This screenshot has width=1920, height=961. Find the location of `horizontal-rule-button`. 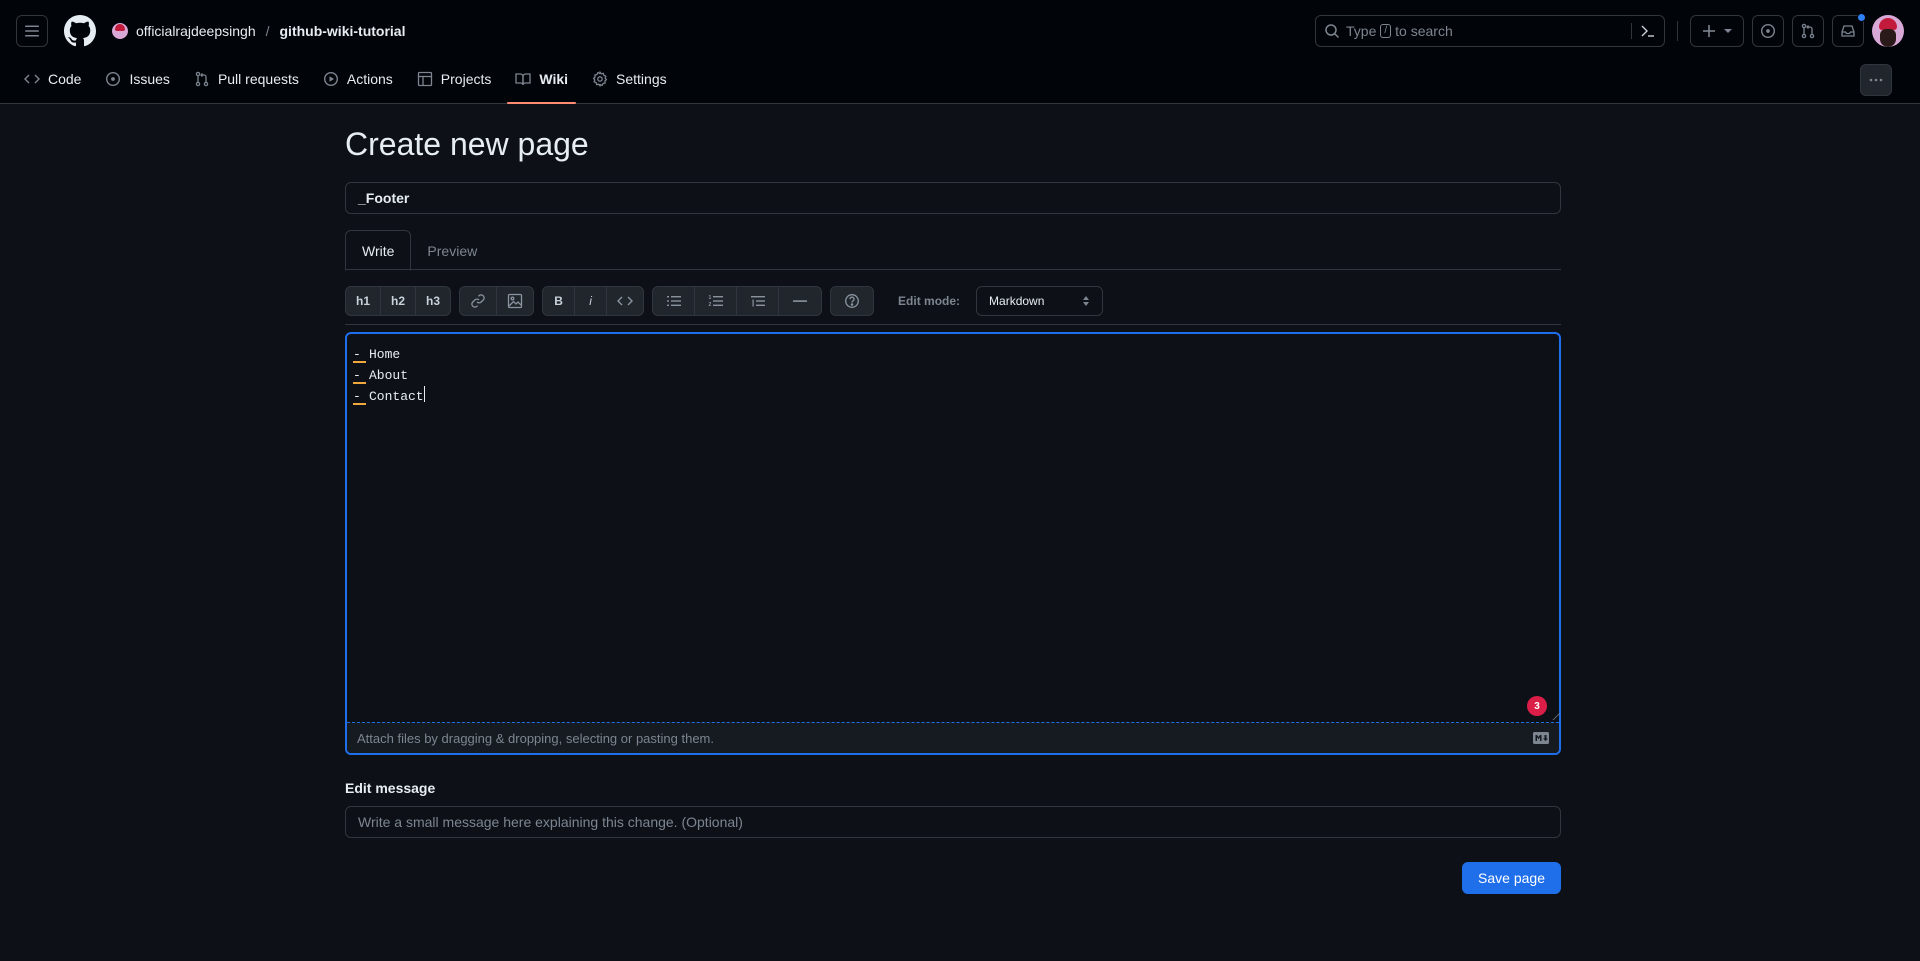

horizontal-rule-button is located at coordinates (800, 301).